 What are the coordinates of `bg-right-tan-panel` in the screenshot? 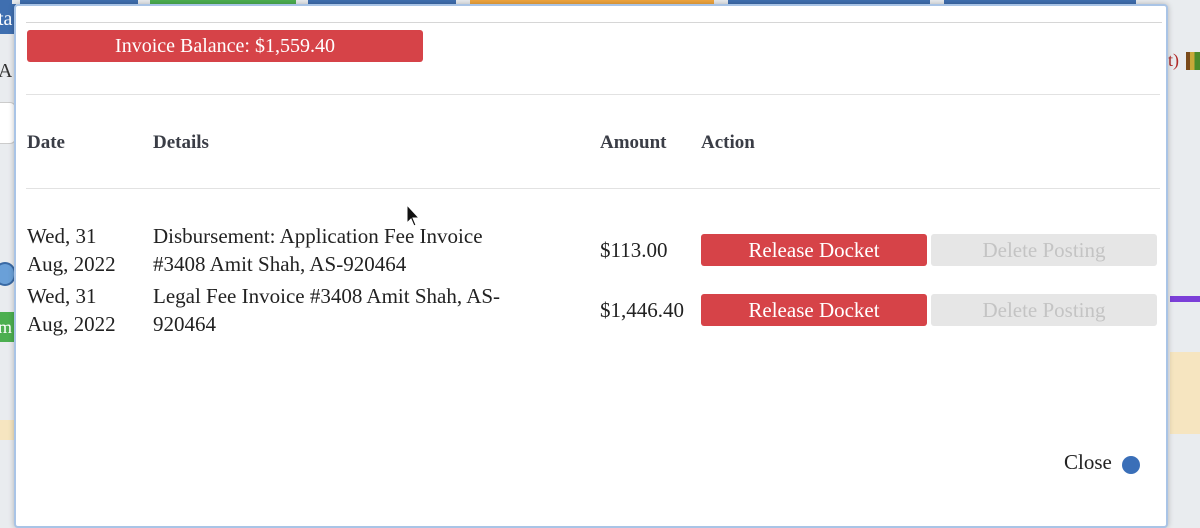 It's located at (1185, 393).